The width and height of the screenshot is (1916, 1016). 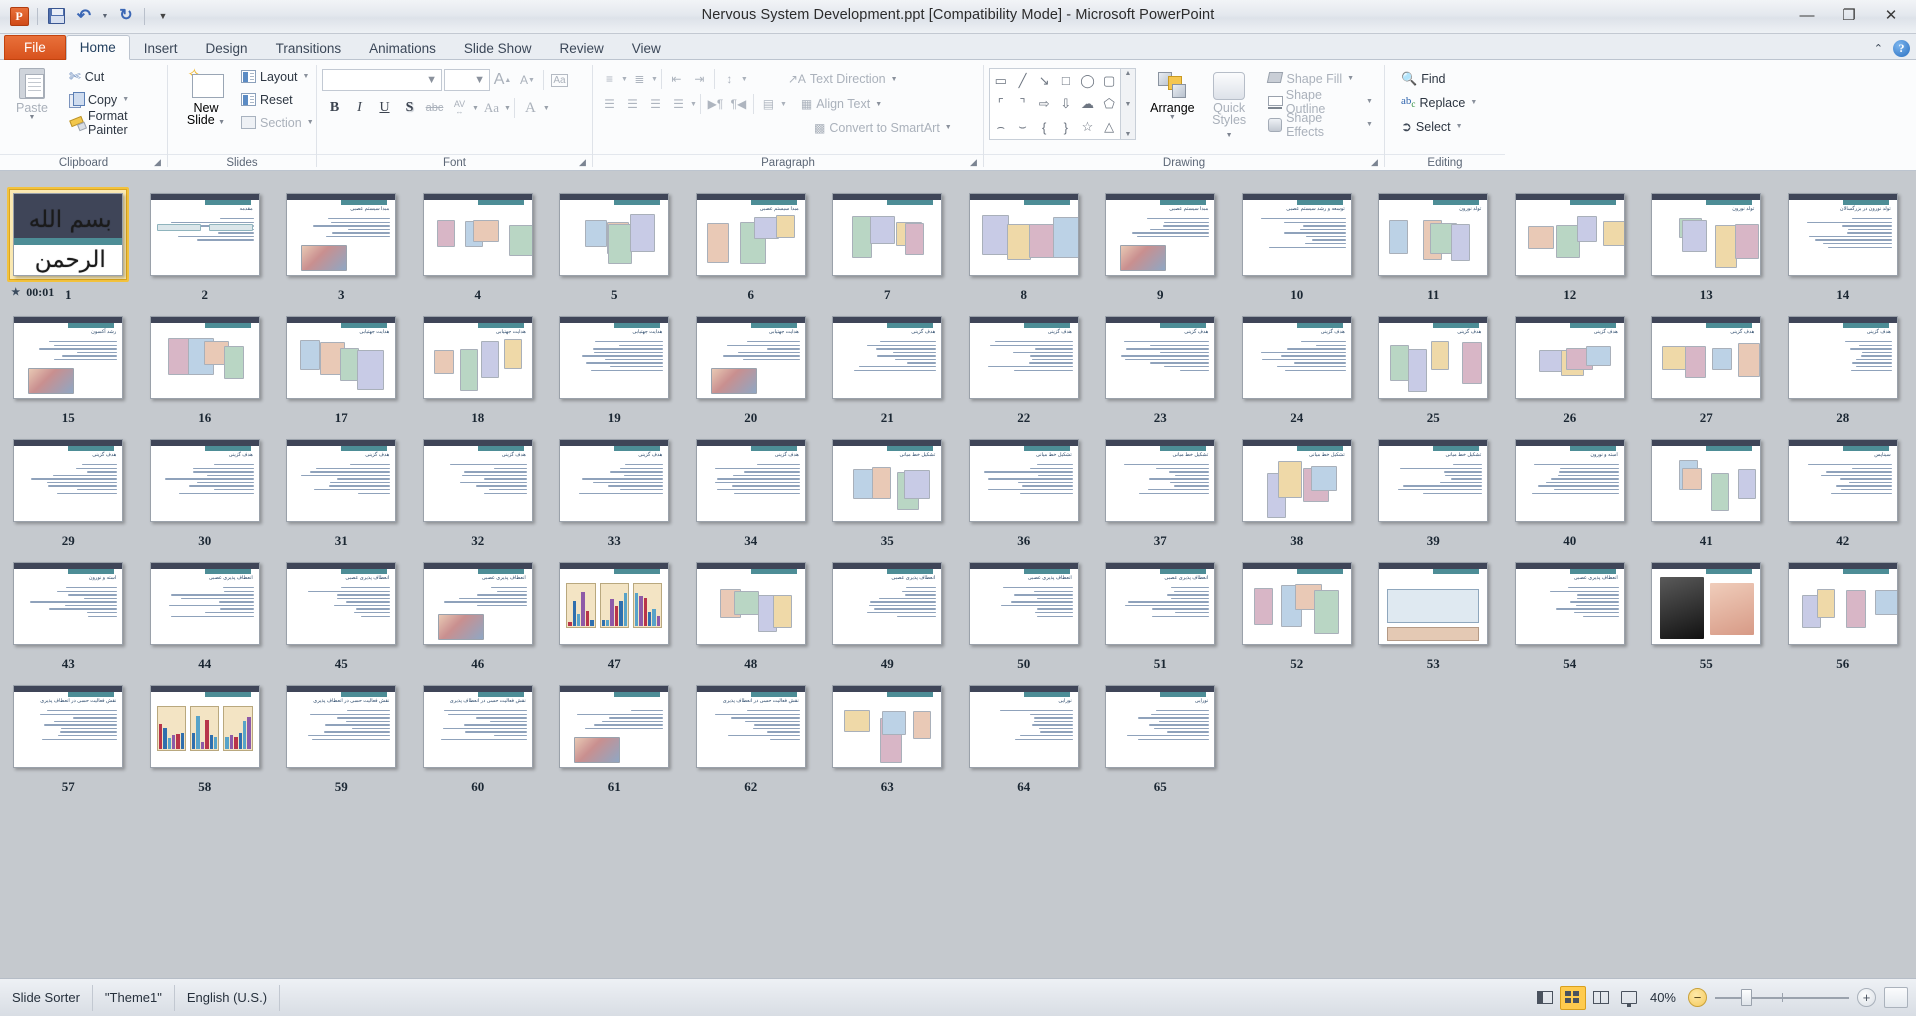 I want to click on slide-cell: هدایت جهتیابی 19, so click(x=614, y=364).